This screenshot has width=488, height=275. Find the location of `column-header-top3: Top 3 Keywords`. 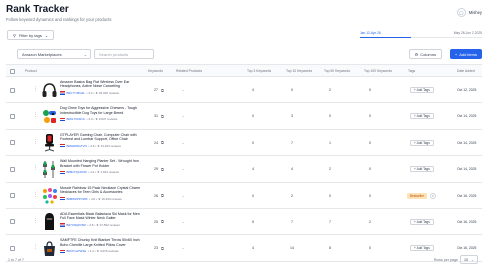

column-header-top3: Top 3 Keywords is located at coordinates (259, 71).